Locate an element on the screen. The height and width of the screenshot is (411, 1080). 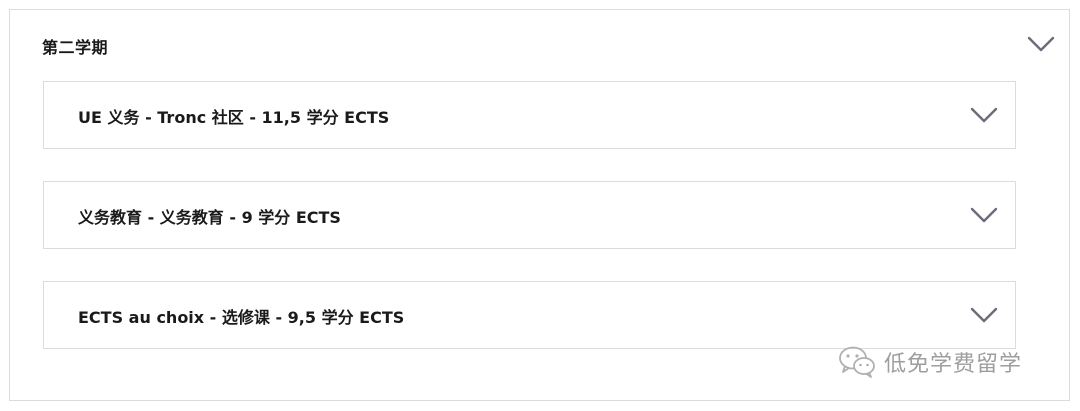
watermark-text: 低免学费留学 is located at coordinates (953, 364).